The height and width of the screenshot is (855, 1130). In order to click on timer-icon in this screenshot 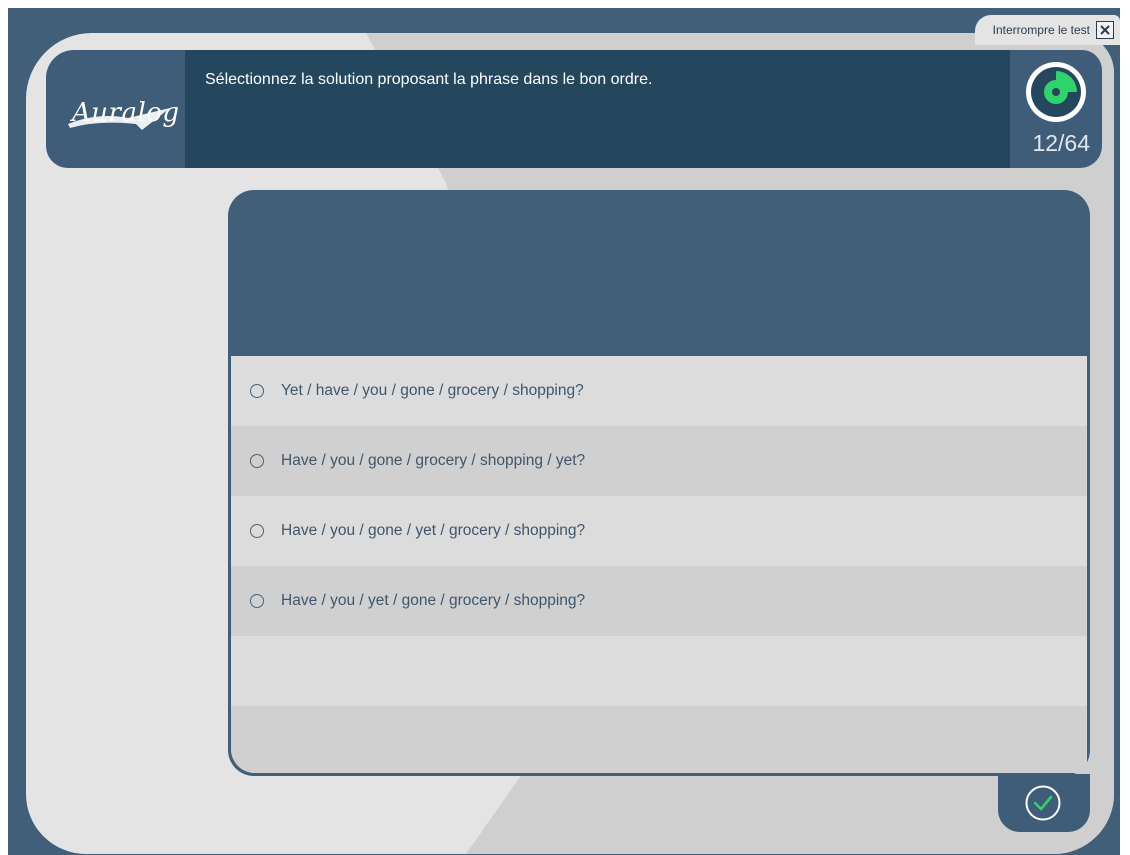, I will do `click(1056, 92)`.